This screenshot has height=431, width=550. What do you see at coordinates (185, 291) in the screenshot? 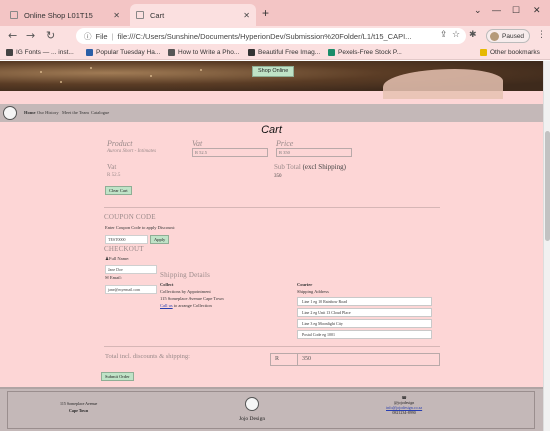
I see `collect-line-1: Collections by Appointment` at bounding box center [185, 291].